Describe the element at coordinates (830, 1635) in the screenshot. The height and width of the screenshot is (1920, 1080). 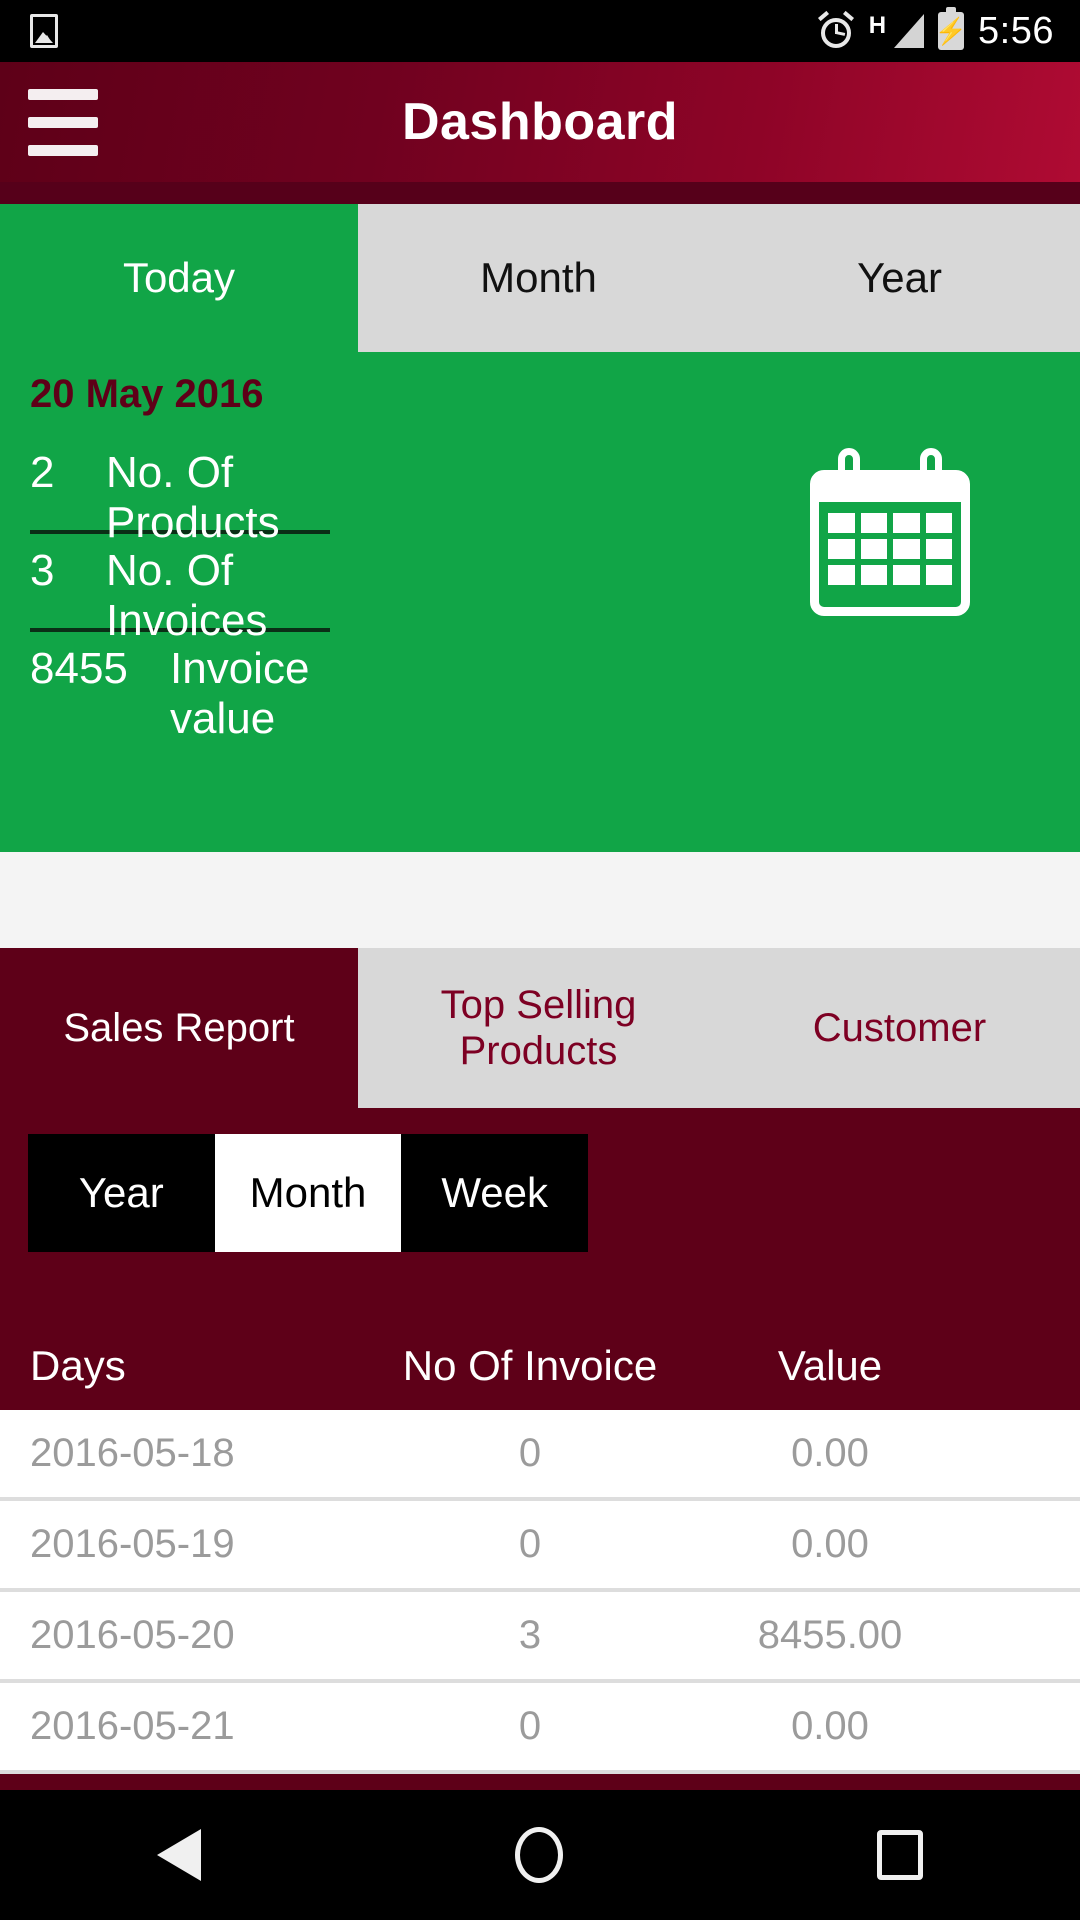
I see `cell-value: 8455.00` at that location.